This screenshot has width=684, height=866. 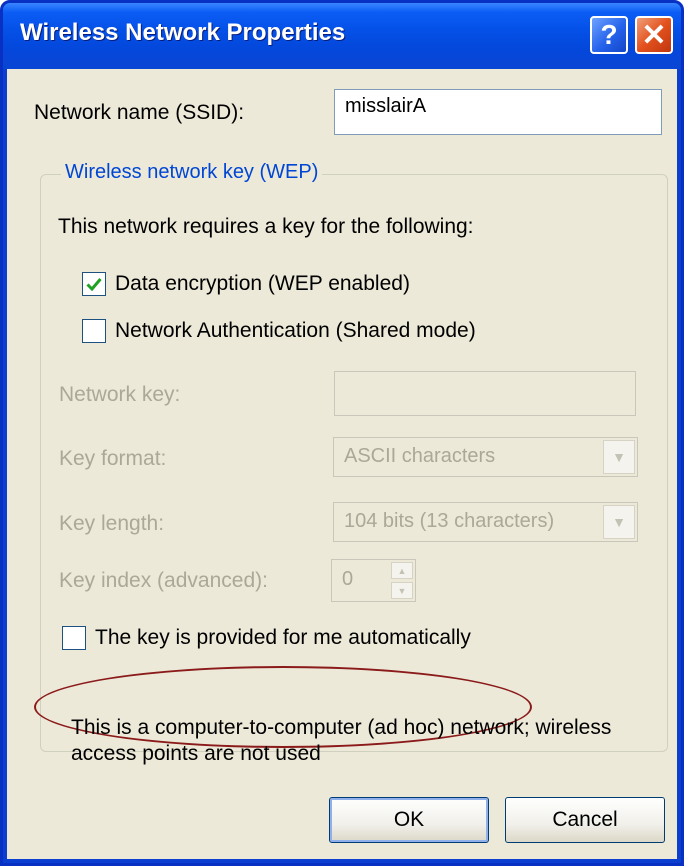 What do you see at coordinates (196, 753) in the screenshot?
I see `adhoc-text-line2: access points are not used` at bounding box center [196, 753].